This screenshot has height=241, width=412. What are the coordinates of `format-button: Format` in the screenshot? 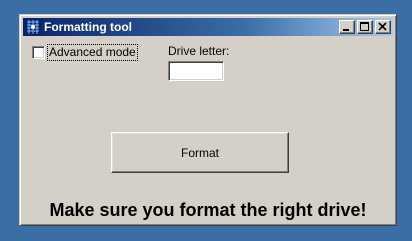 It's located at (200, 152).